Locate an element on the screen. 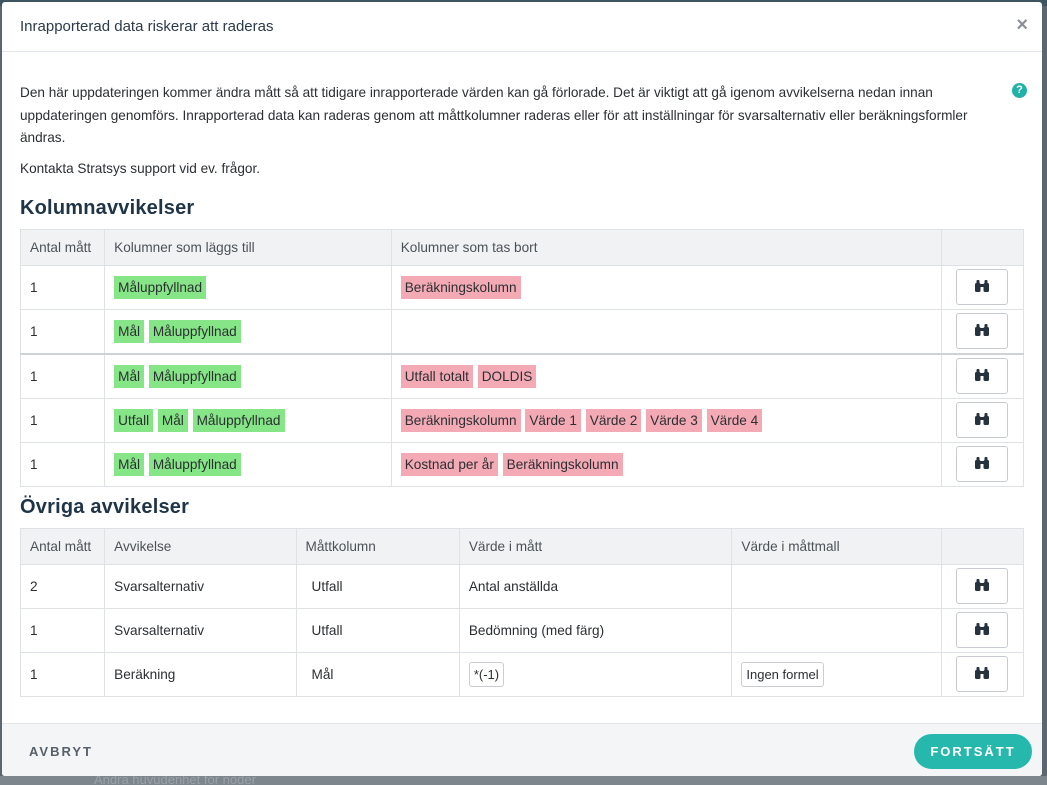 This screenshot has height=785, width=1047. value-in-template-cell: Ingen formel is located at coordinates (836, 674).